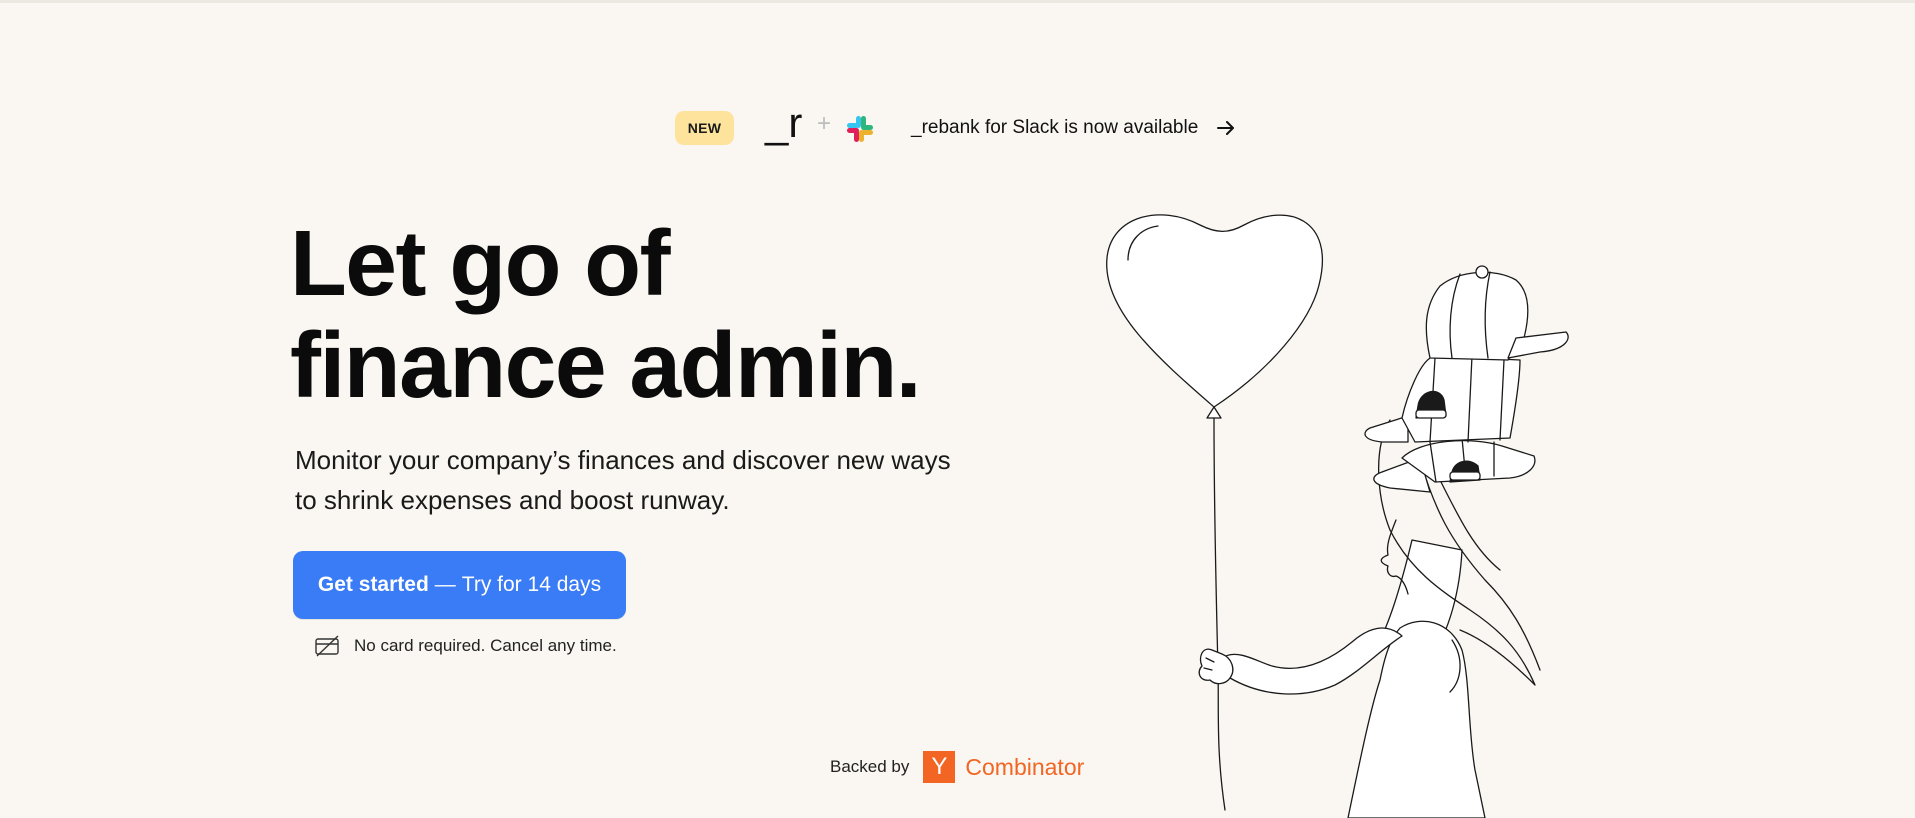 Image resolution: width=1915 pixels, height=818 pixels. What do you see at coordinates (957, 767) in the screenshot?
I see `backed-by: Backed by Y Combinator` at bounding box center [957, 767].